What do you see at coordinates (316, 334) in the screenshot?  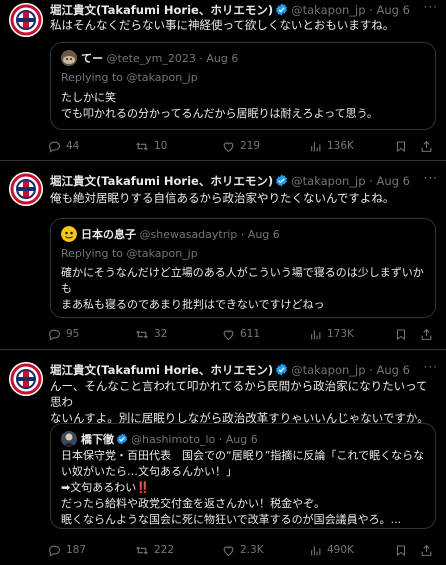 I see `views-icon` at bounding box center [316, 334].